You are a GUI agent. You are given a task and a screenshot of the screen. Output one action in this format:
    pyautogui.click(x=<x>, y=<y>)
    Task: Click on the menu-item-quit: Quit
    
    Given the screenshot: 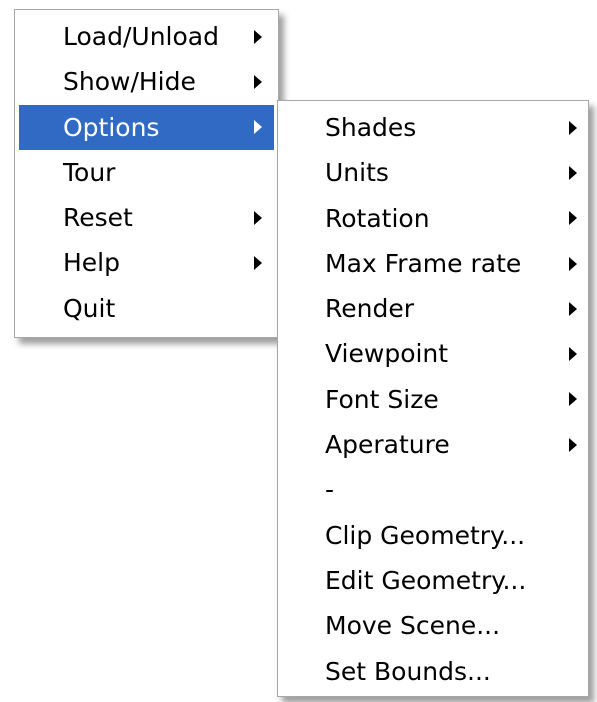 What is the action you would take?
    pyautogui.click(x=146, y=308)
    